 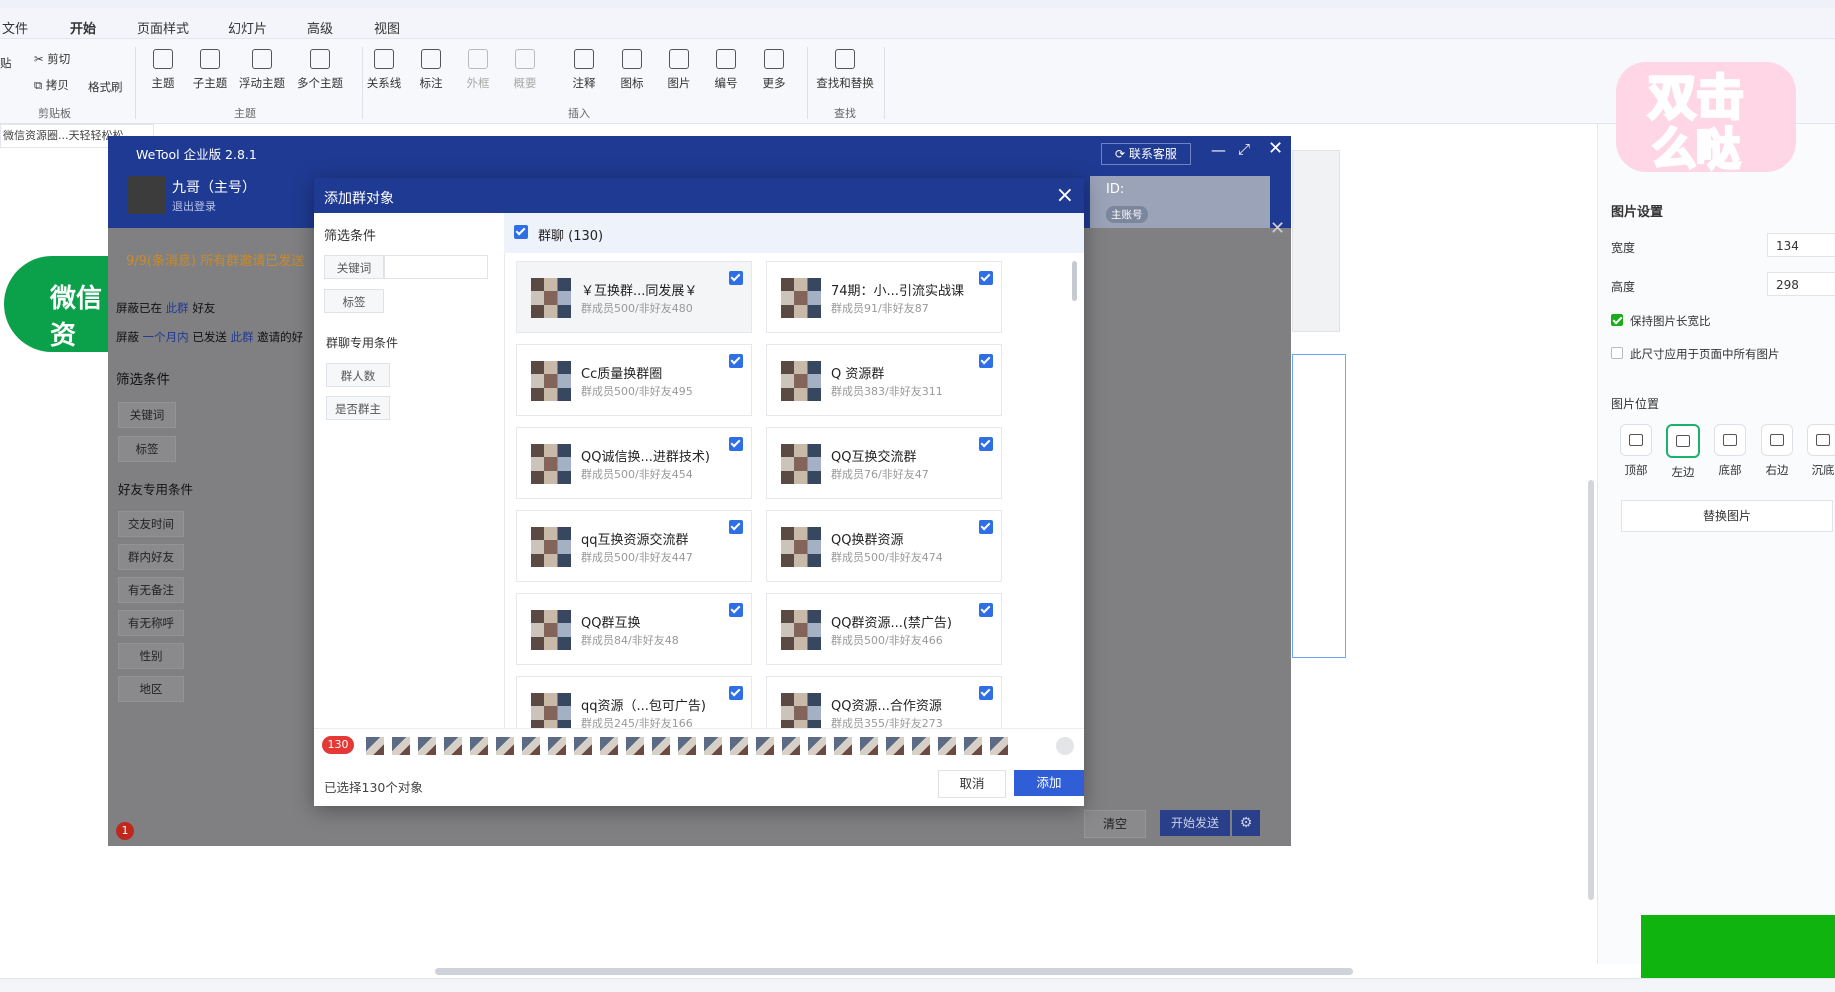 What do you see at coordinates (151, 524) in the screenshot?
I see `friend-filter-date: 交友时间` at bounding box center [151, 524].